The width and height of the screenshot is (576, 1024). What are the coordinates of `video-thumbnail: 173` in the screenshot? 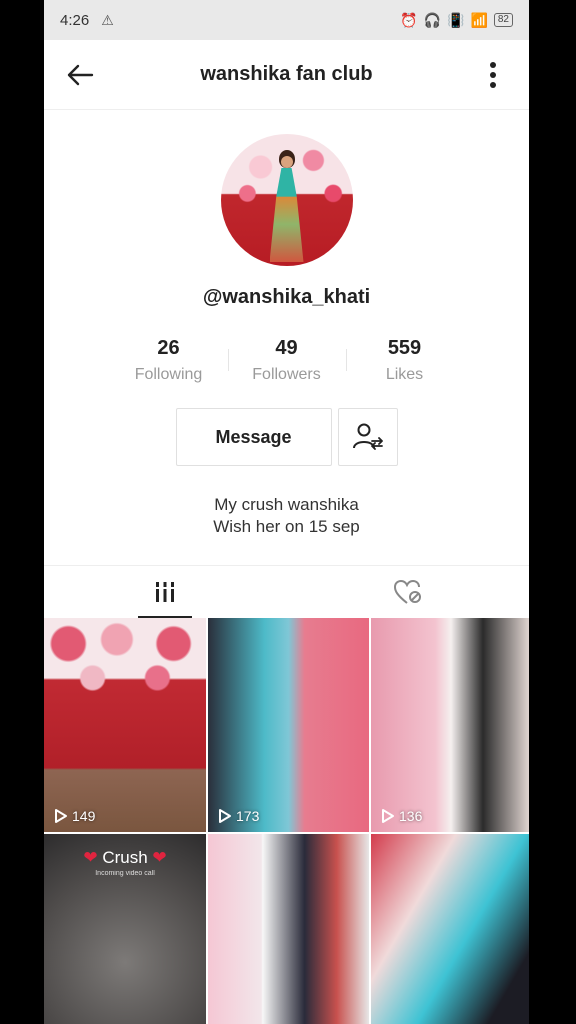 It's located at (288, 725).